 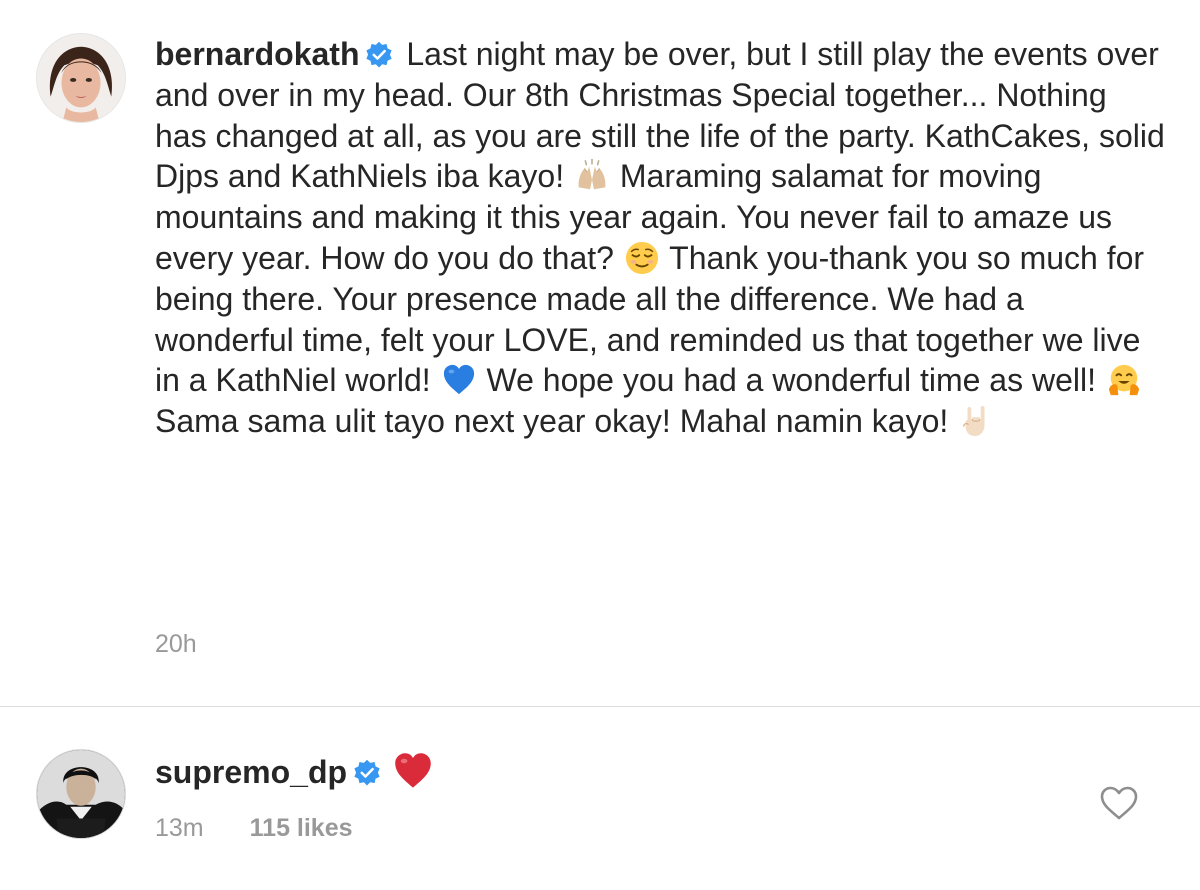 What do you see at coordinates (179, 828) in the screenshot?
I see `comment-timestamp: 13m` at bounding box center [179, 828].